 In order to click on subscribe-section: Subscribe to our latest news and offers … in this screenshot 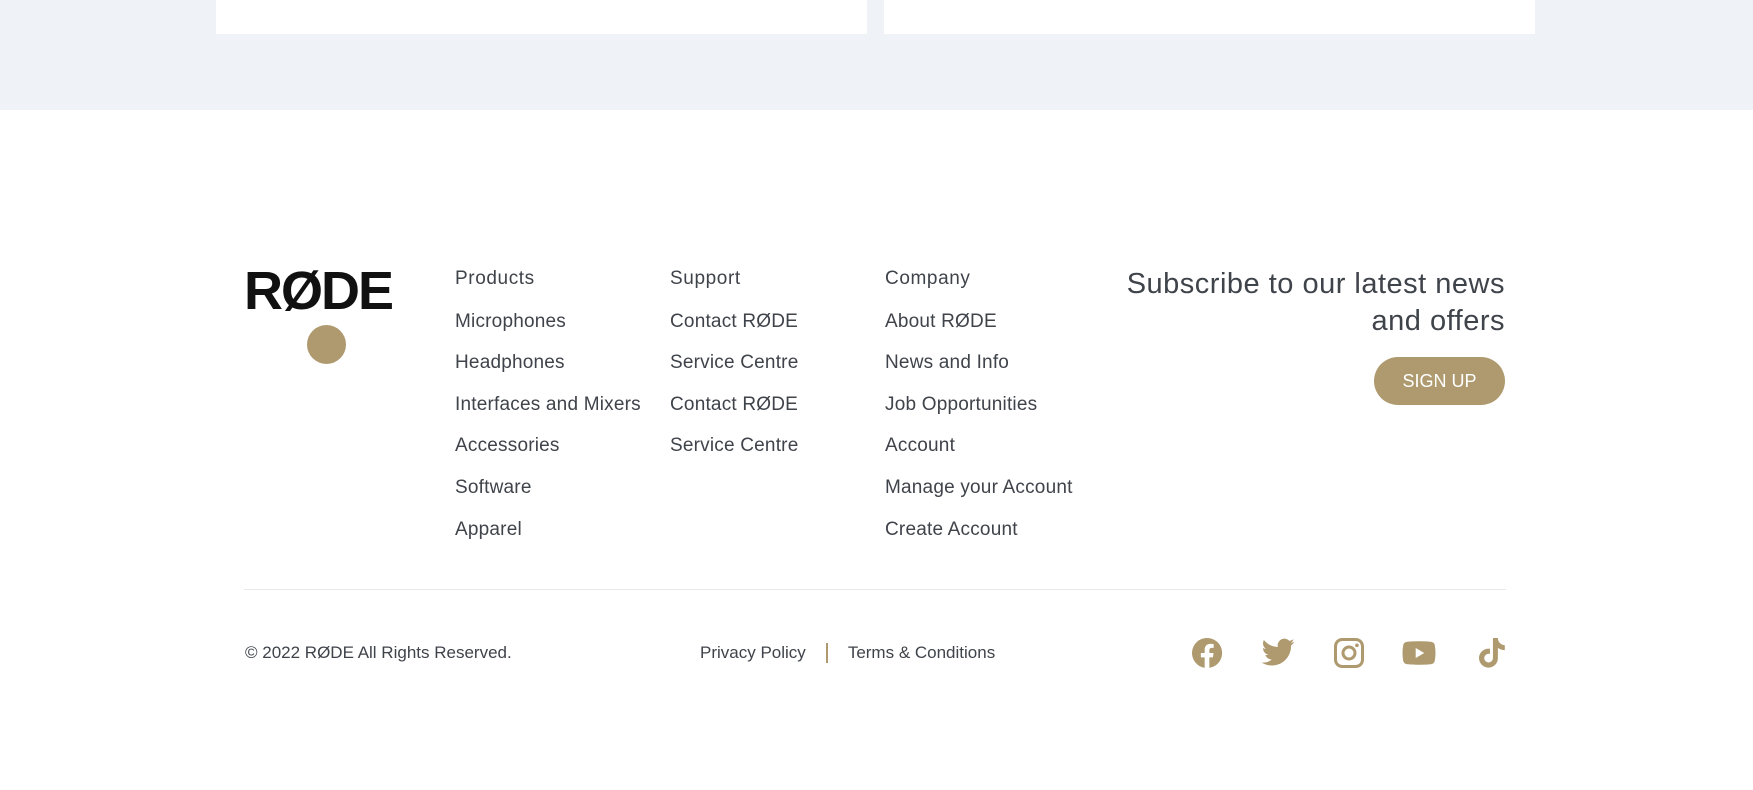, I will do `click(1295, 335)`.